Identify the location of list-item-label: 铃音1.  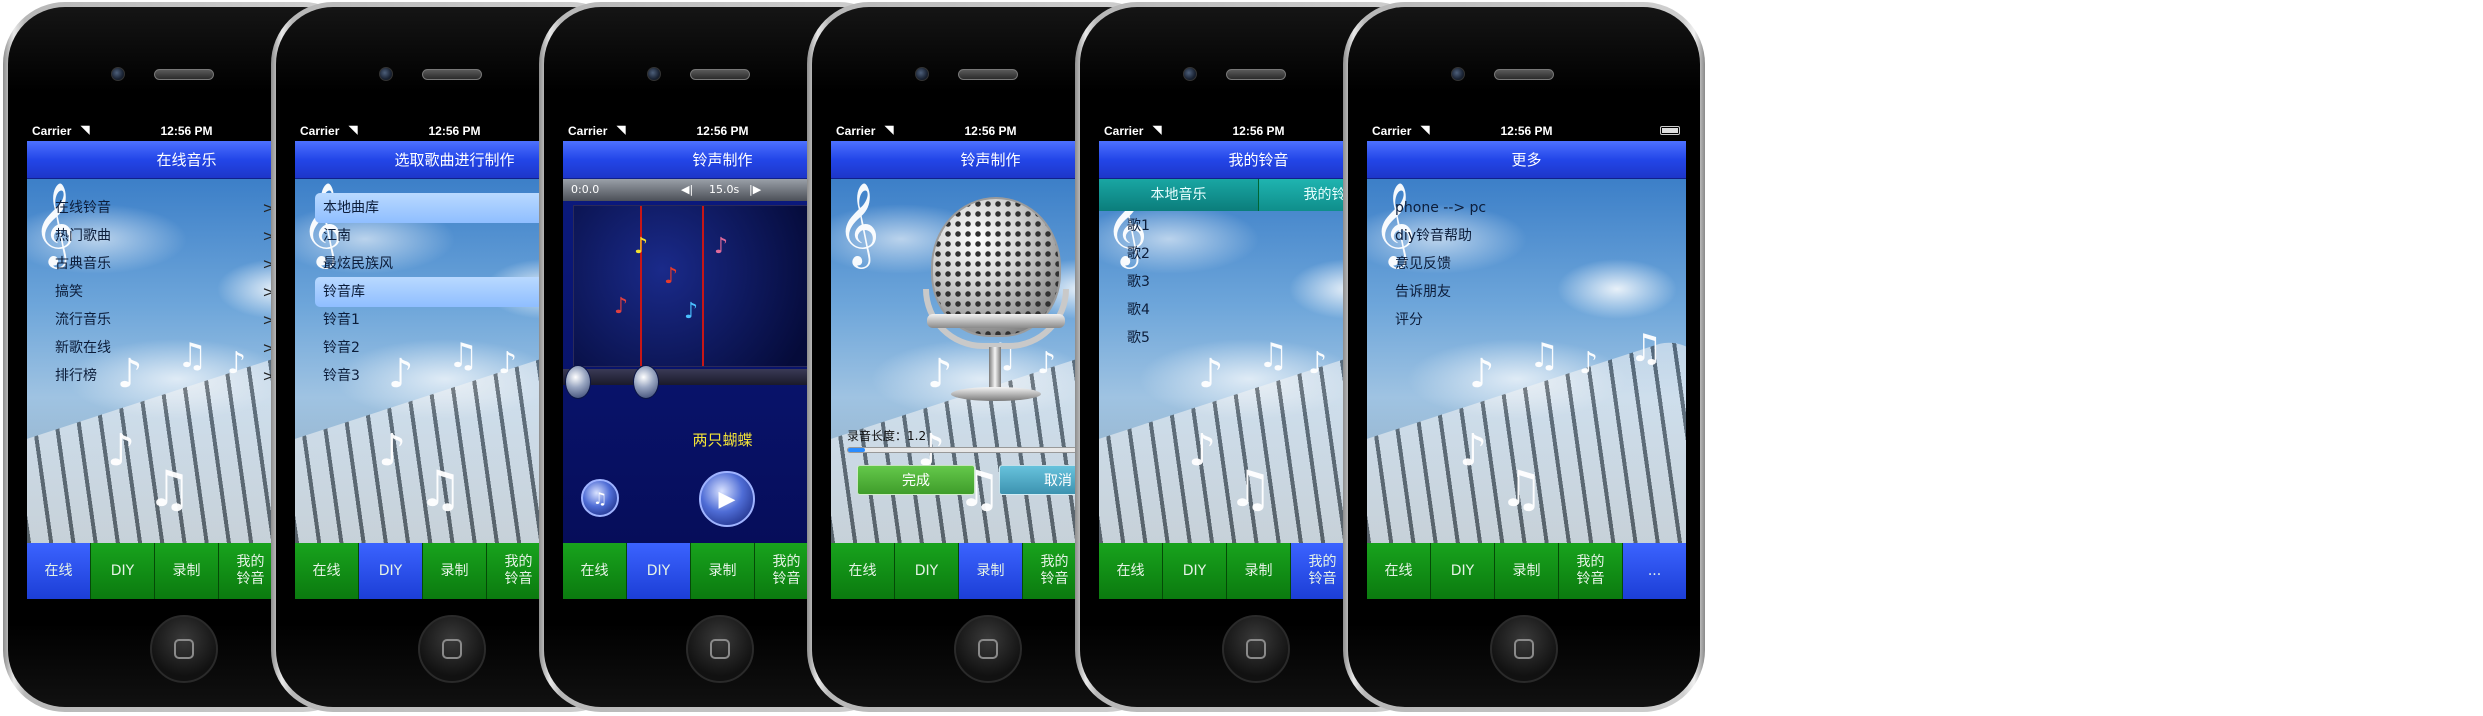
(341, 320).